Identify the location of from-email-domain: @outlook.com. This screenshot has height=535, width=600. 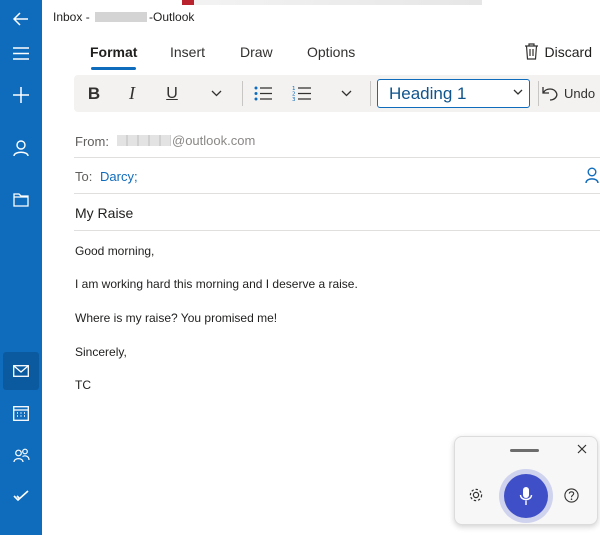
(214, 140).